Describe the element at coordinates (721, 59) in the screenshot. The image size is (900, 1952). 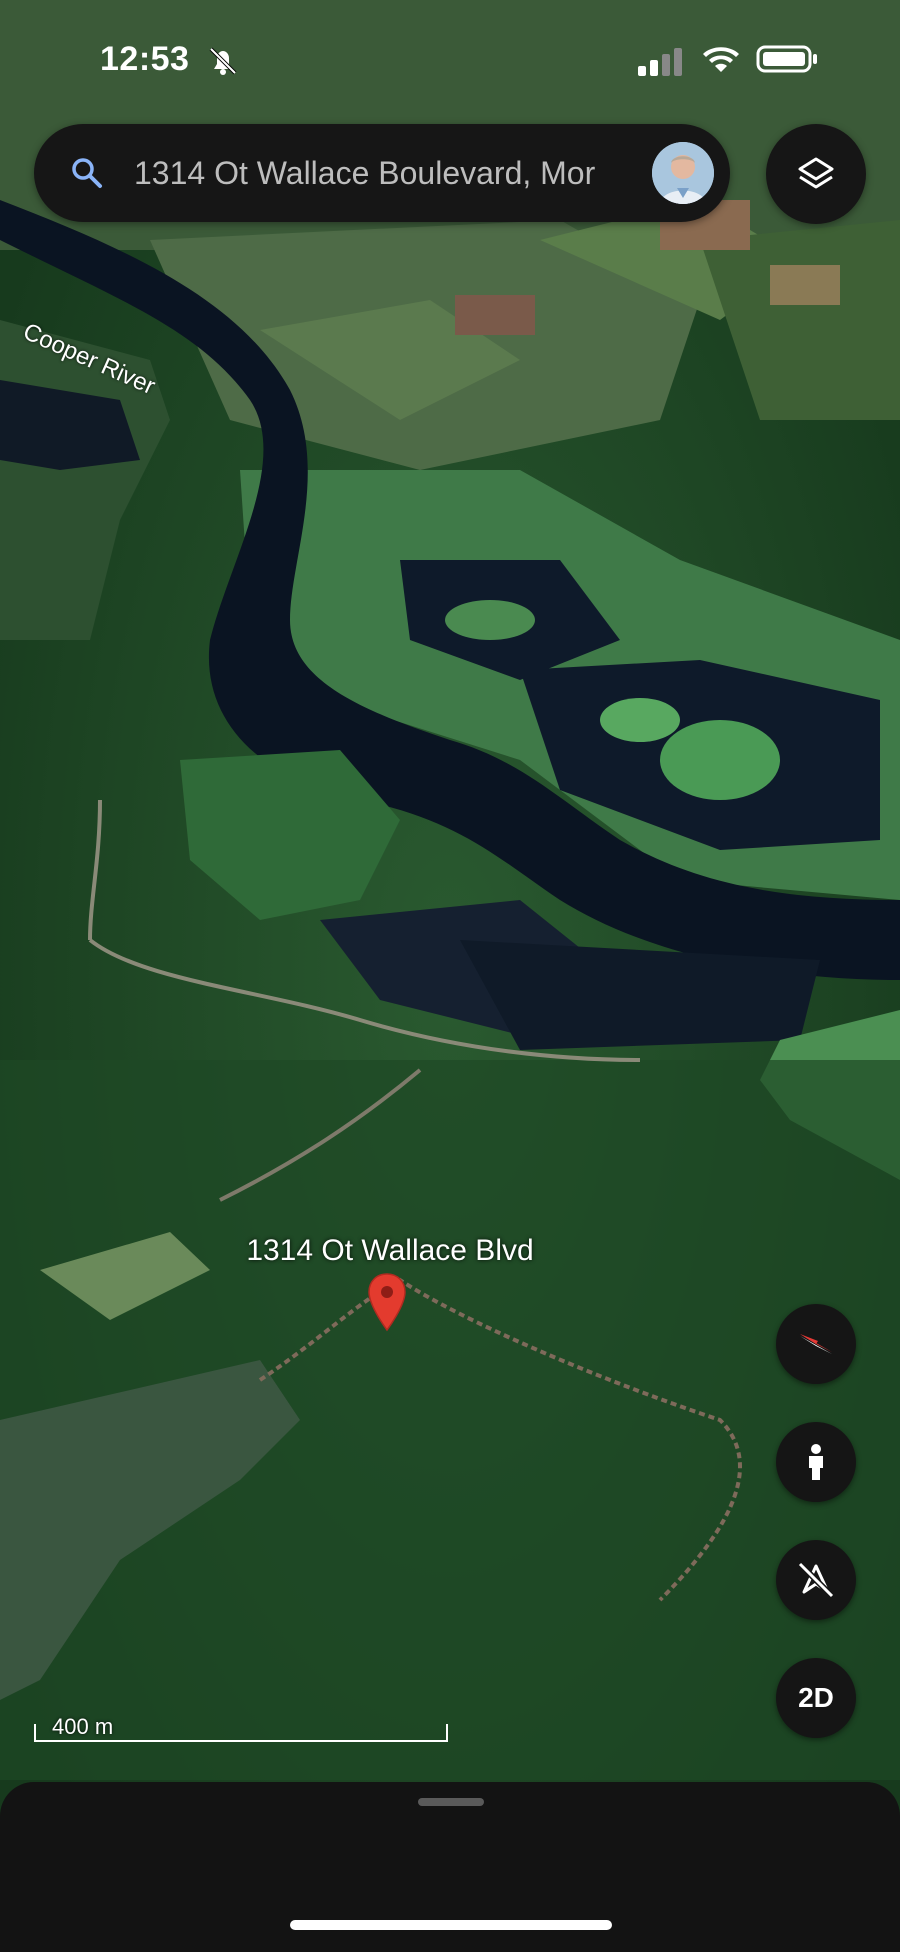
I see `wifi-icon` at that location.